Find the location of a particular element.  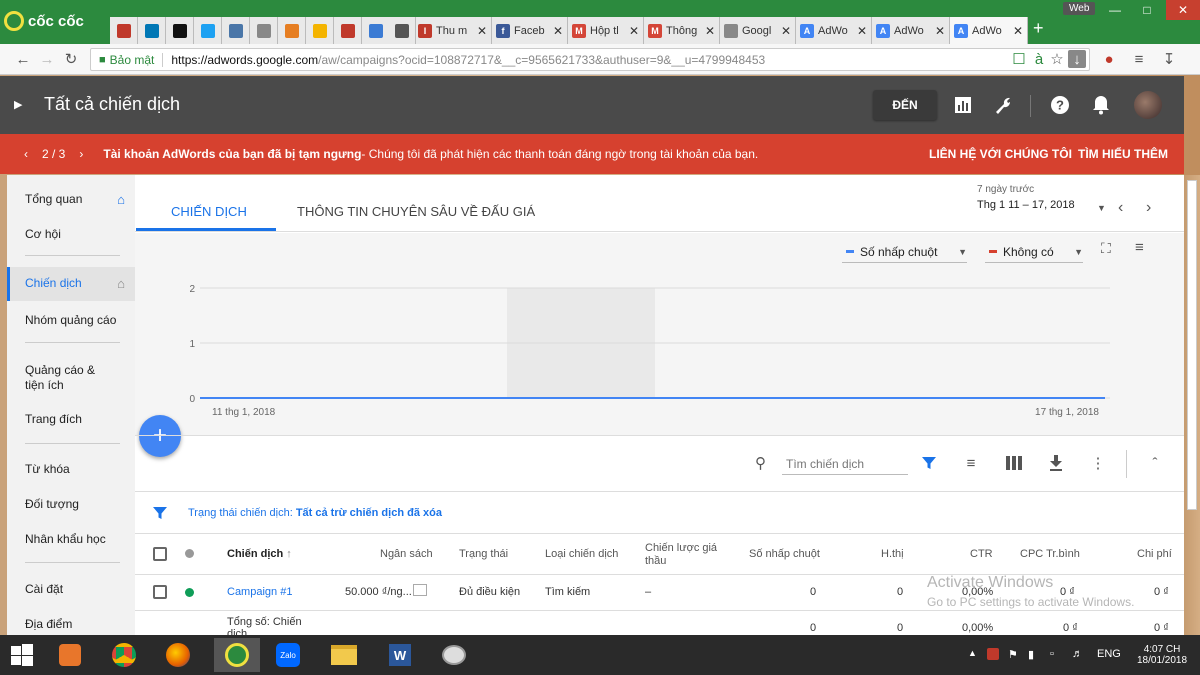

prev-alert-icon: ‹ is located at coordinates (26, 154).